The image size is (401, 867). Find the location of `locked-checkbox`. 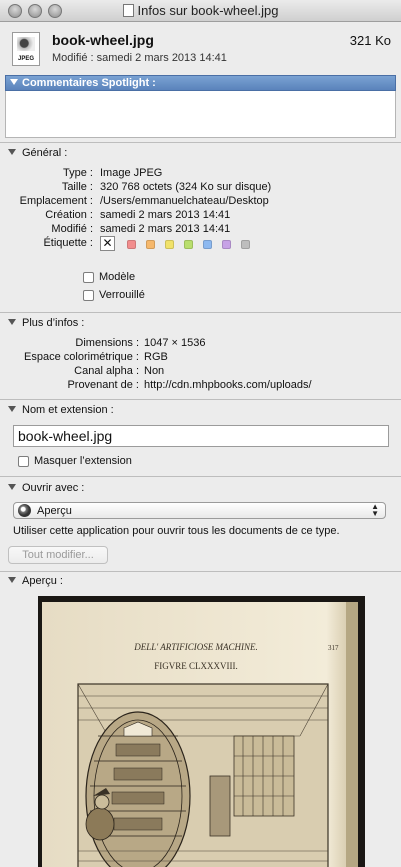

locked-checkbox is located at coordinates (88, 295).